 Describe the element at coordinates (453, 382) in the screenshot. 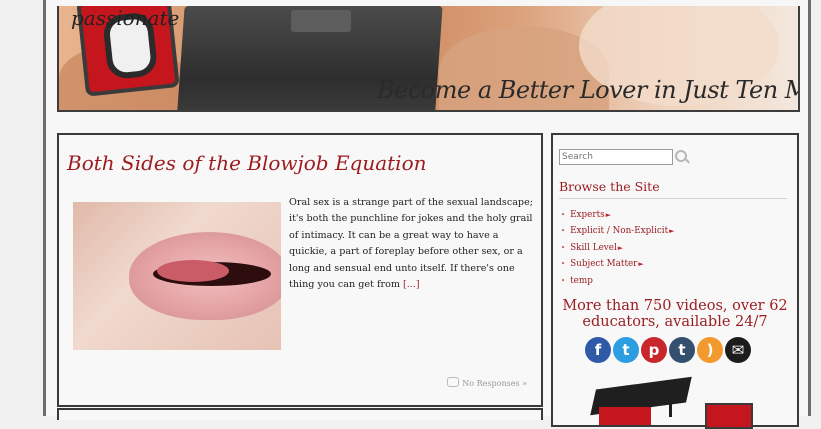

I see `comment-icon` at that location.